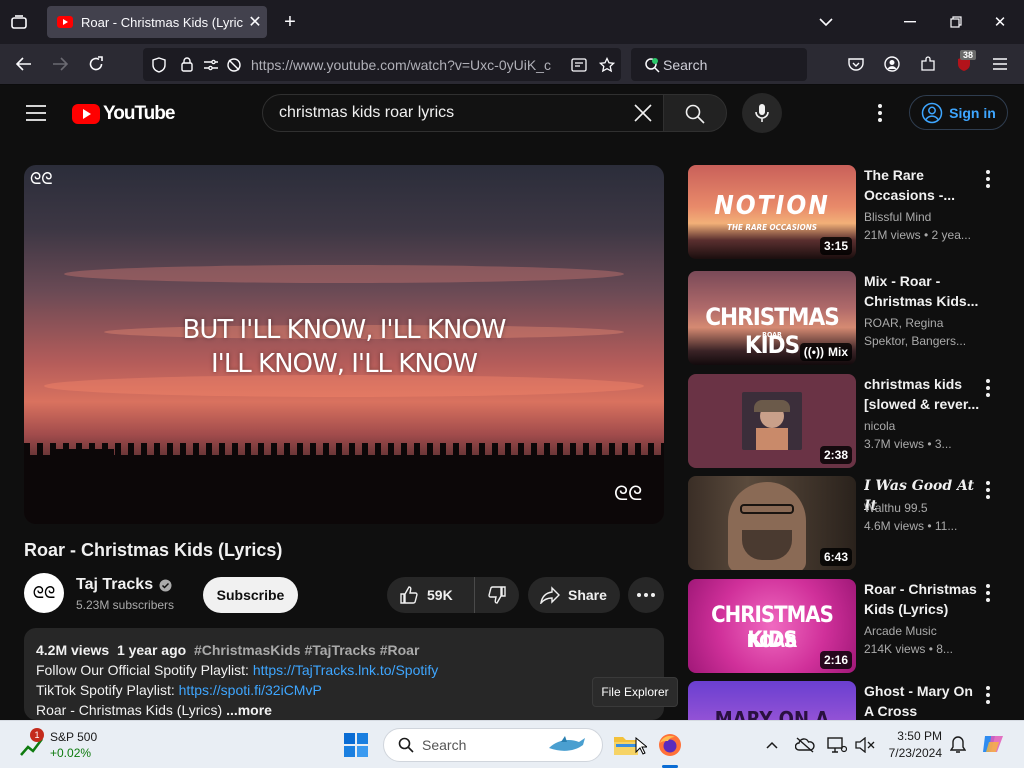 The width and height of the screenshot is (1024, 768). I want to click on youtube-search-input: christmas kids roar lyrics, so click(463, 113).